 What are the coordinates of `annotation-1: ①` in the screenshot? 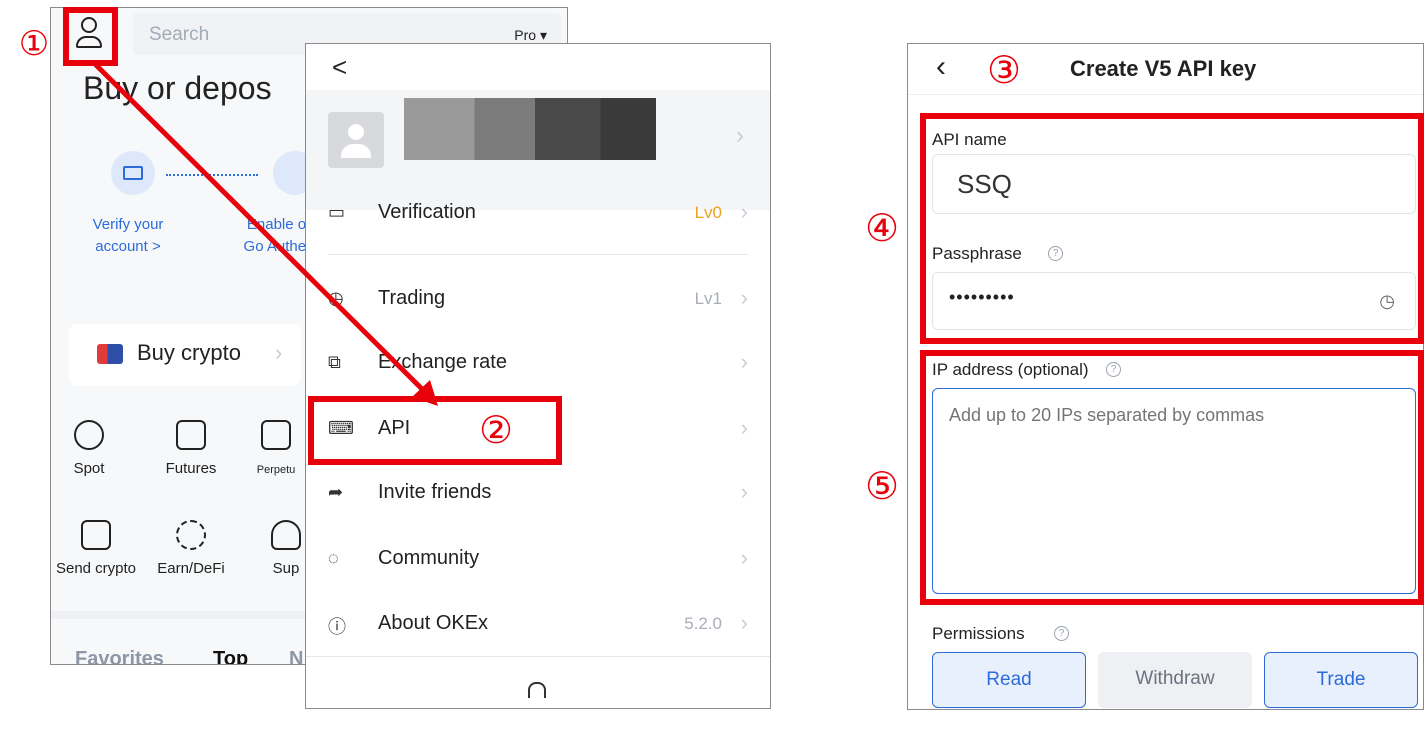 It's located at (34, 44).